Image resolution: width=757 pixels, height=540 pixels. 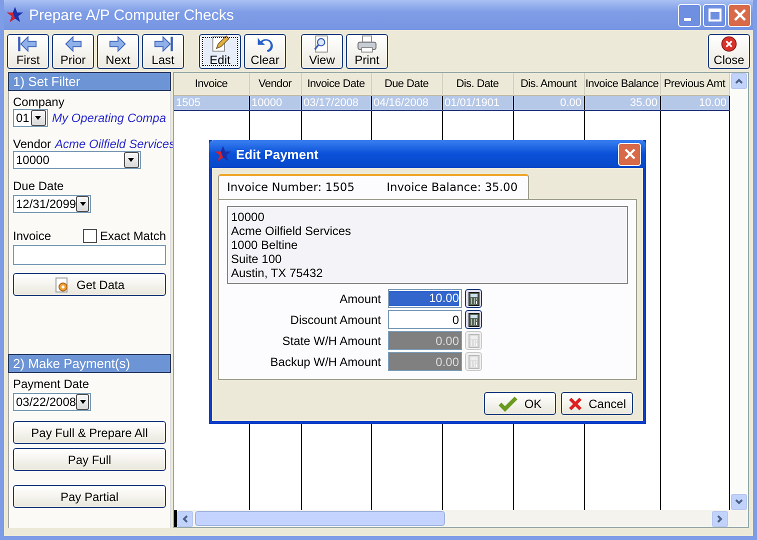 I want to click on column-header: Previous Amt, so click(x=694, y=84).